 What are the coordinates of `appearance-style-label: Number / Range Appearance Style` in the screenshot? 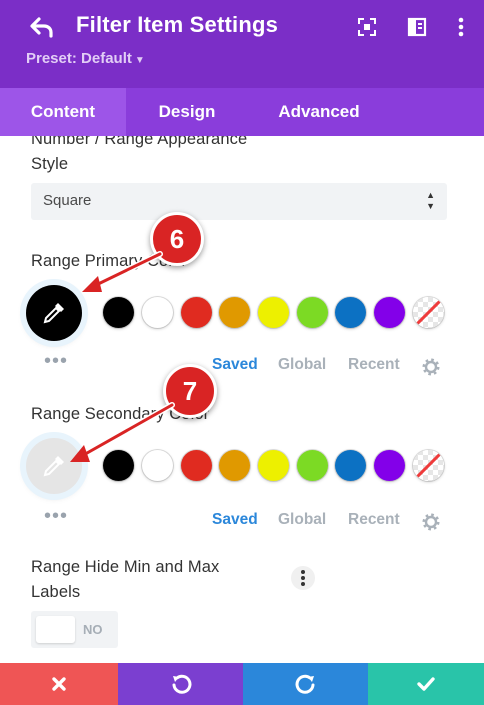 It's located at (139, 154).